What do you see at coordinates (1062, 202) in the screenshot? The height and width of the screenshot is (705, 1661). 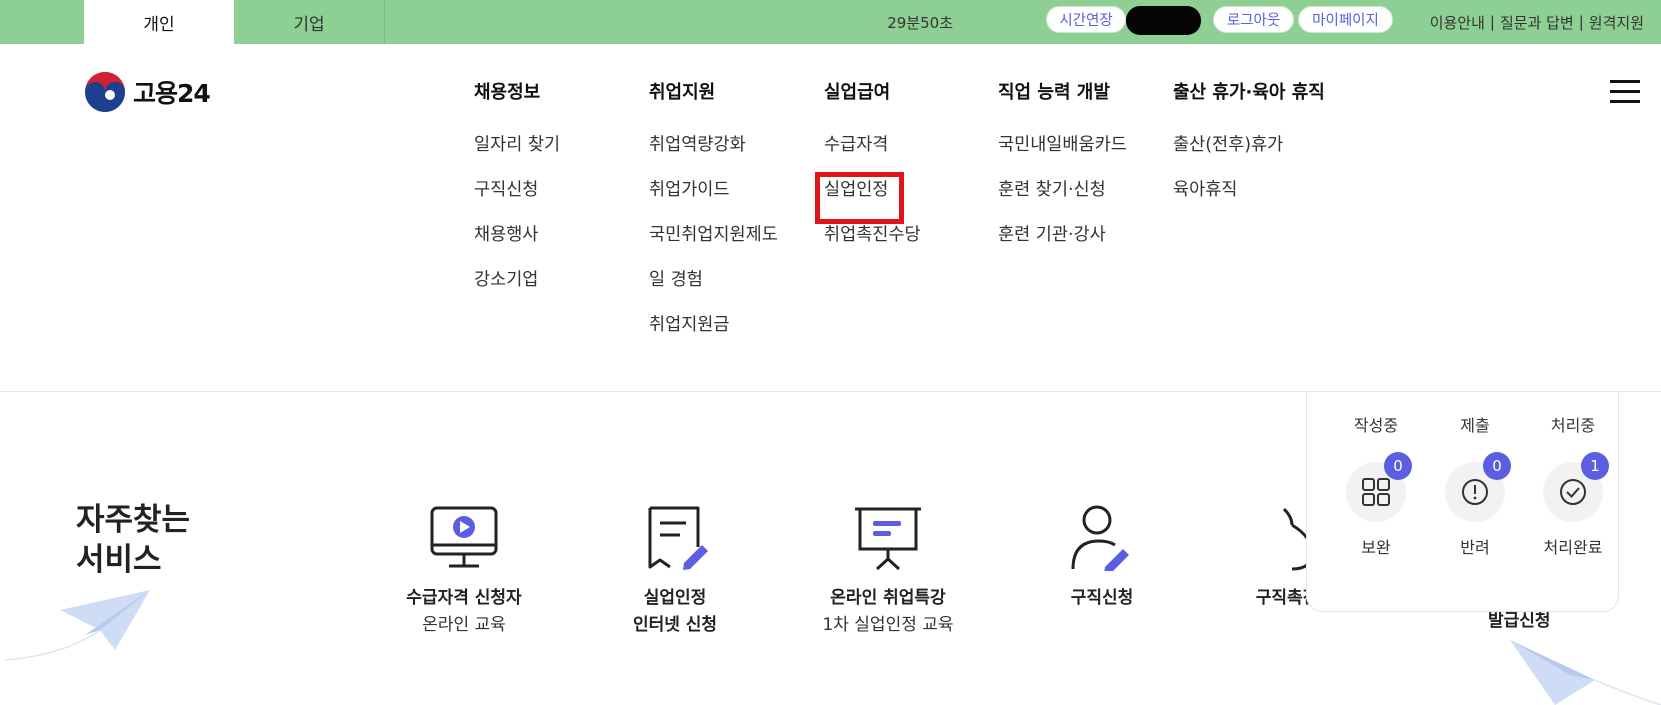 I see `menu-item-training-search: 훈련 찾기·신청` at bounding box center [1062, 202].